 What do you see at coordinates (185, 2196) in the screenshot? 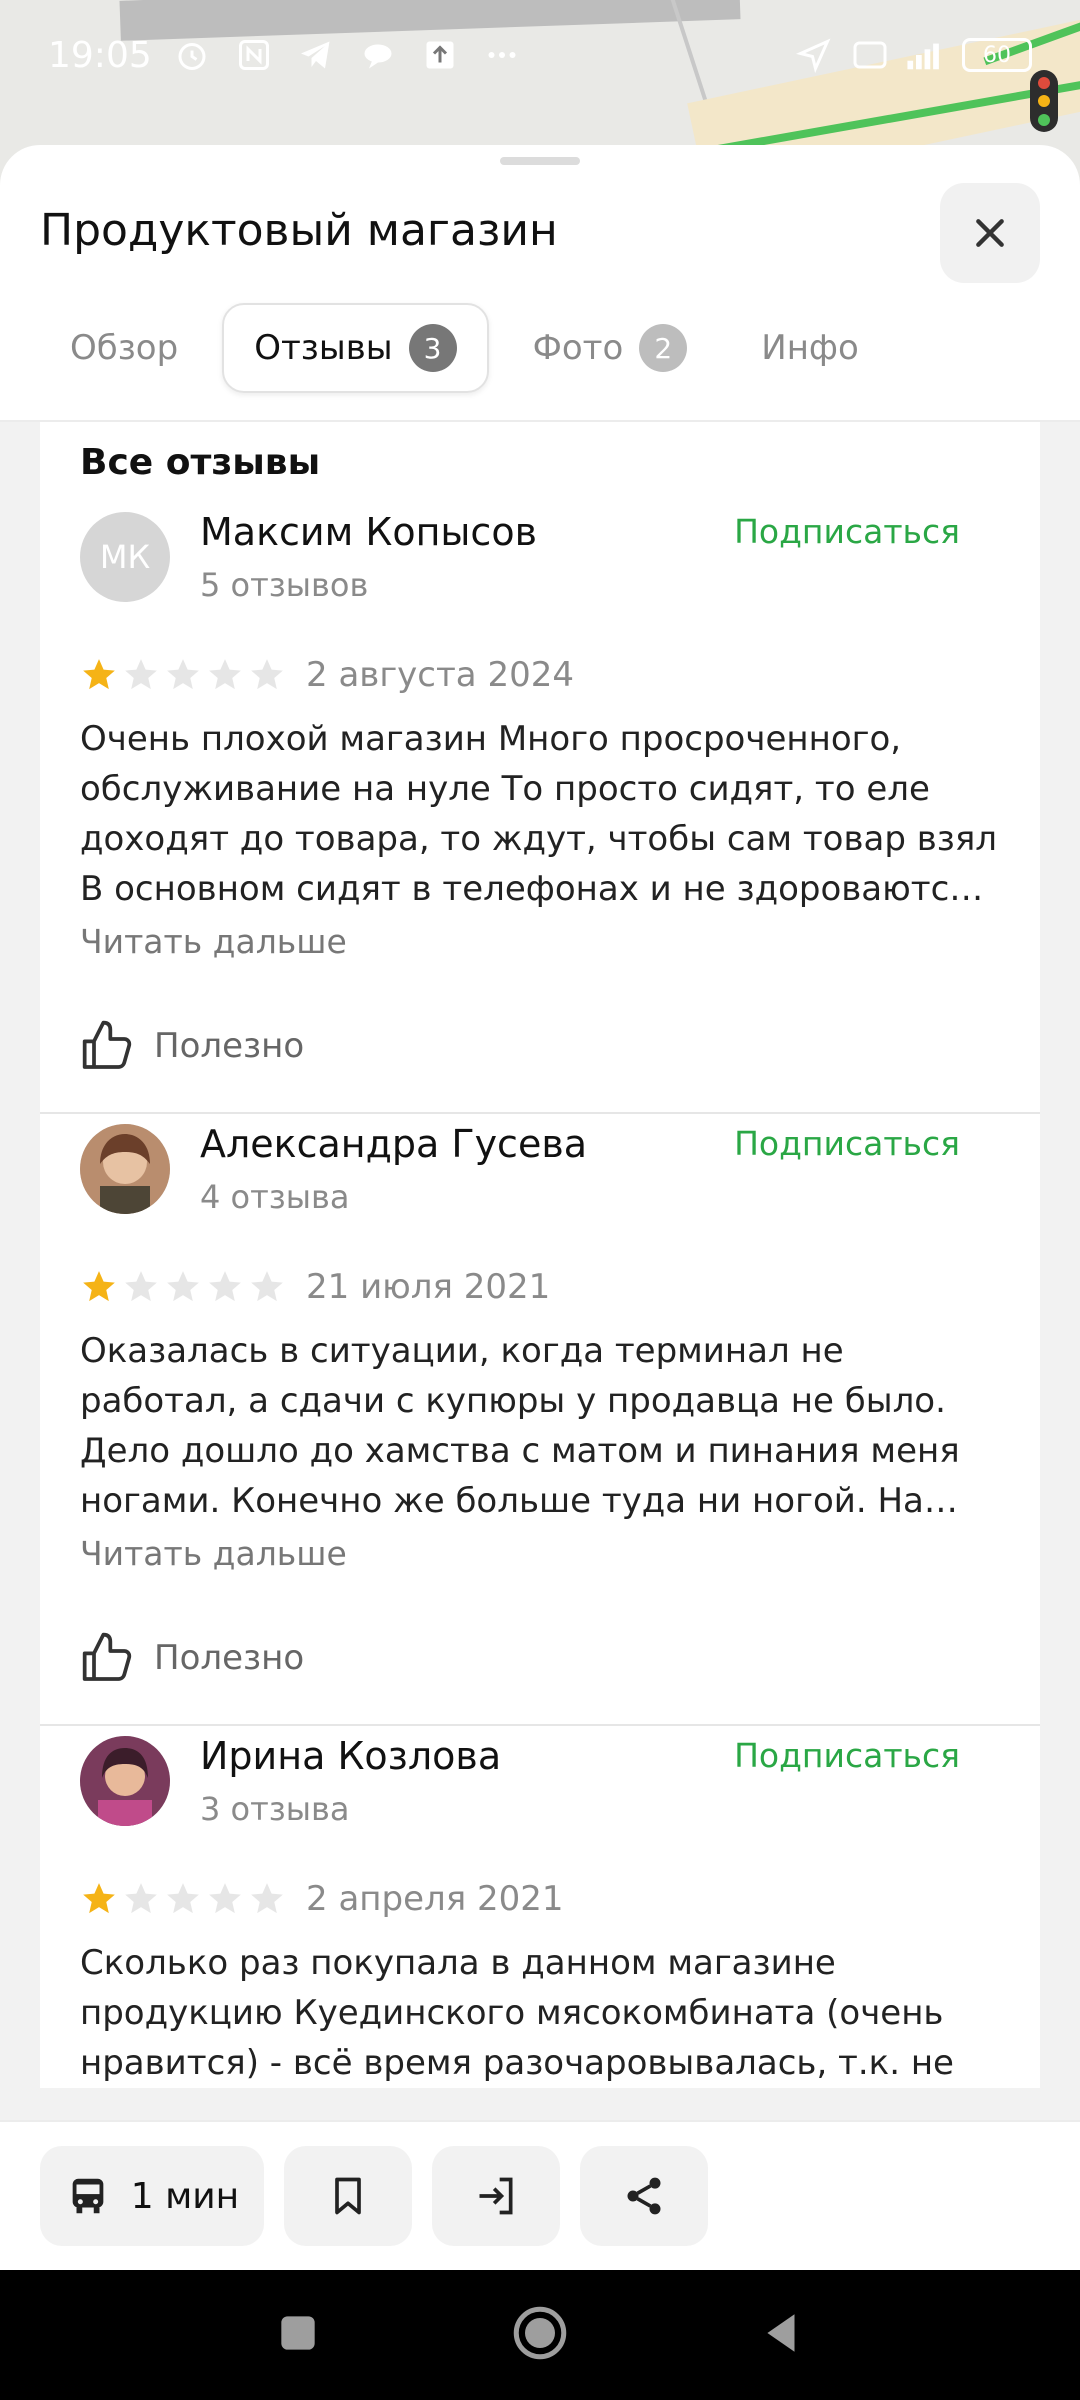
I see `transit-time: 1 мин` at bounding box center [185, 2196].